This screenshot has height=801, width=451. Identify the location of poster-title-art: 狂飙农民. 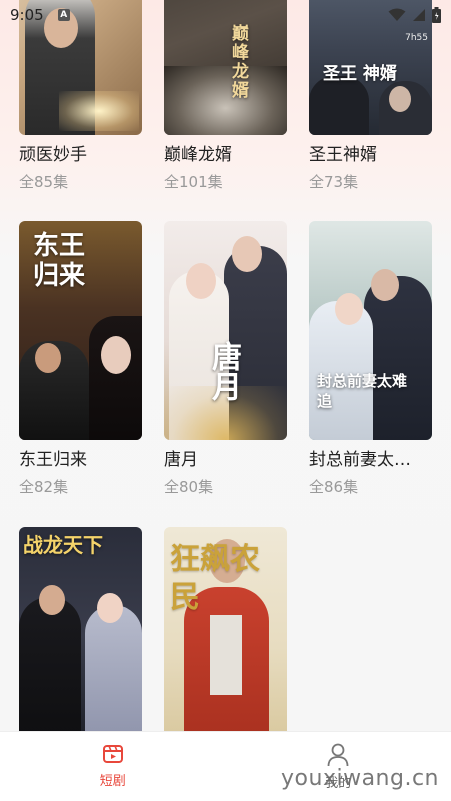
(215, 578).